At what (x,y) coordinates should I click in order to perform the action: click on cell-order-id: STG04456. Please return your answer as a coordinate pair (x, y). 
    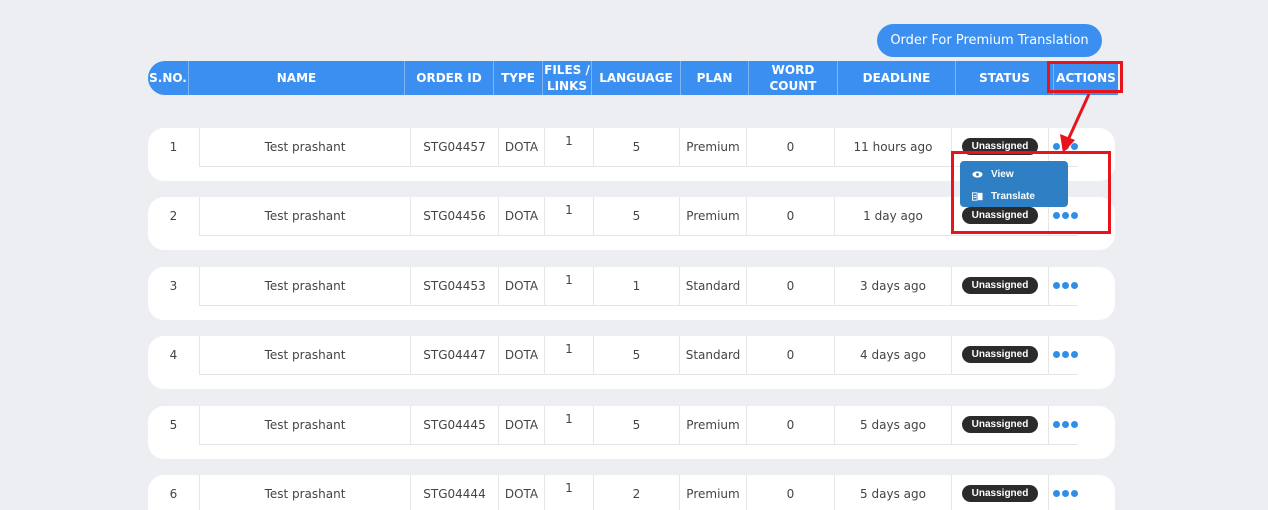
    Looking at the image, I should click on (455, 216).